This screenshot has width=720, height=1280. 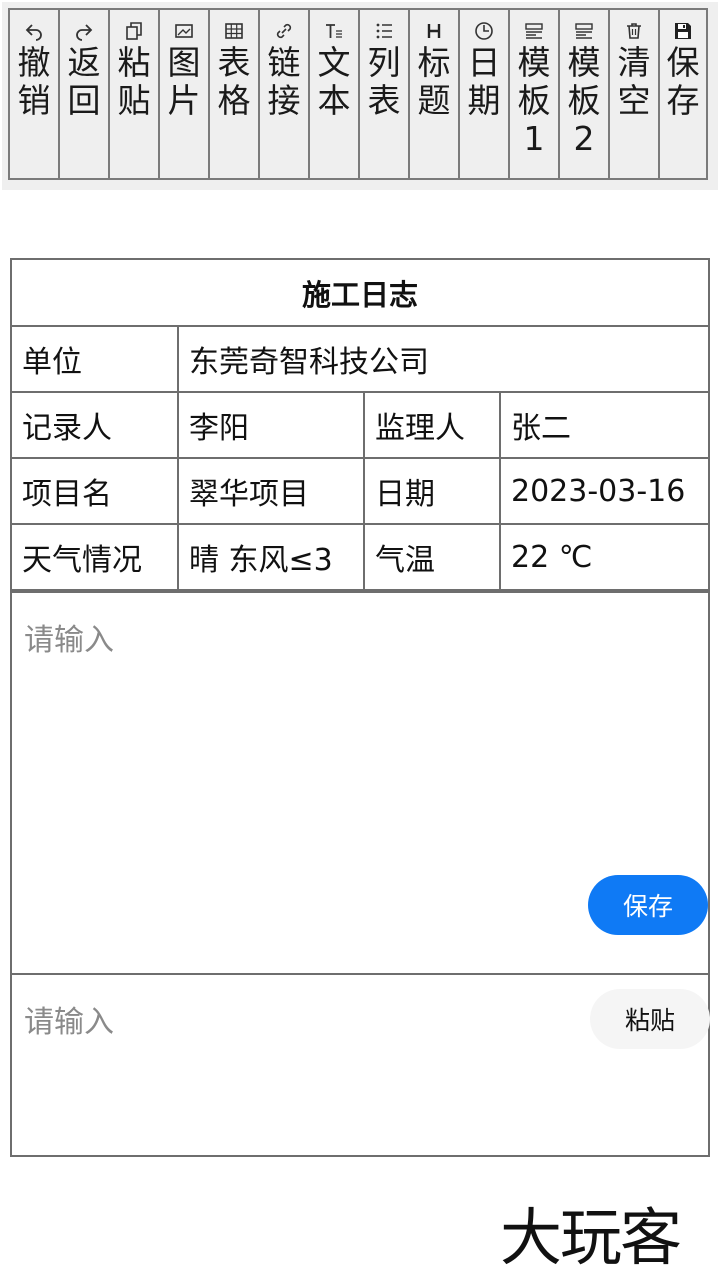 I want to click on title-row: 施工日志, so click(x=360, y=293).